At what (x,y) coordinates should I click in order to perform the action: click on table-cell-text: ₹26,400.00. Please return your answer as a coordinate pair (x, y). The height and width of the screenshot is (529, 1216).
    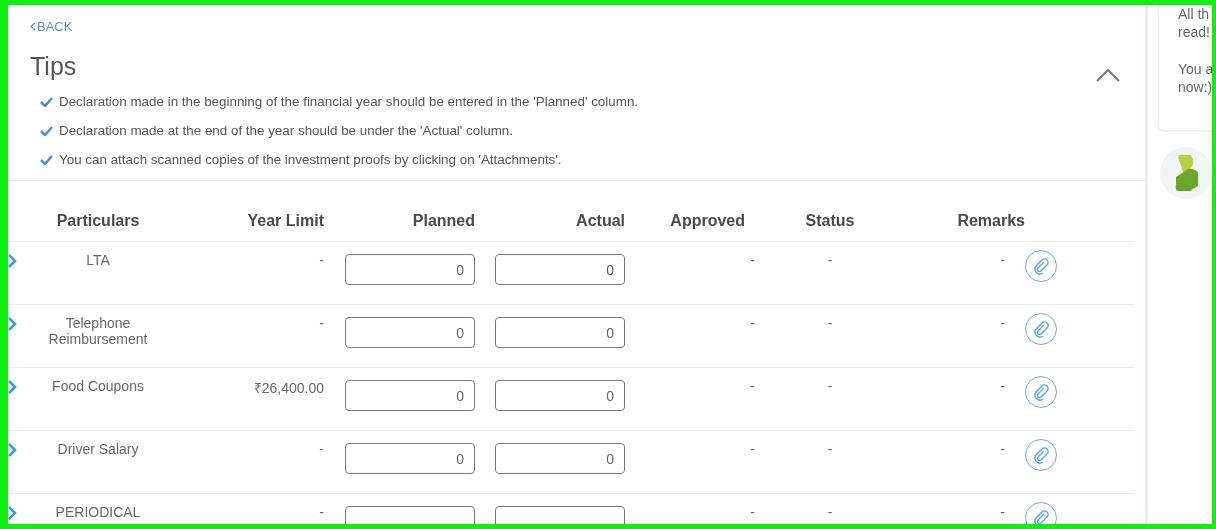
    Looking at the image, I should click on (288, 388).